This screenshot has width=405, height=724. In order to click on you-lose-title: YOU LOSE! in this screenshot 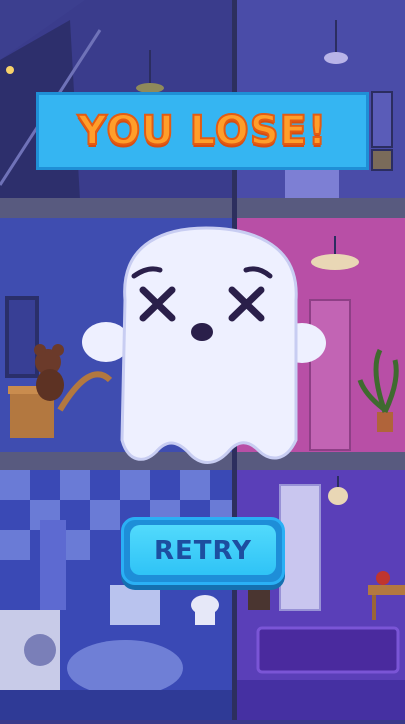, I will do `click(202, 131)`.